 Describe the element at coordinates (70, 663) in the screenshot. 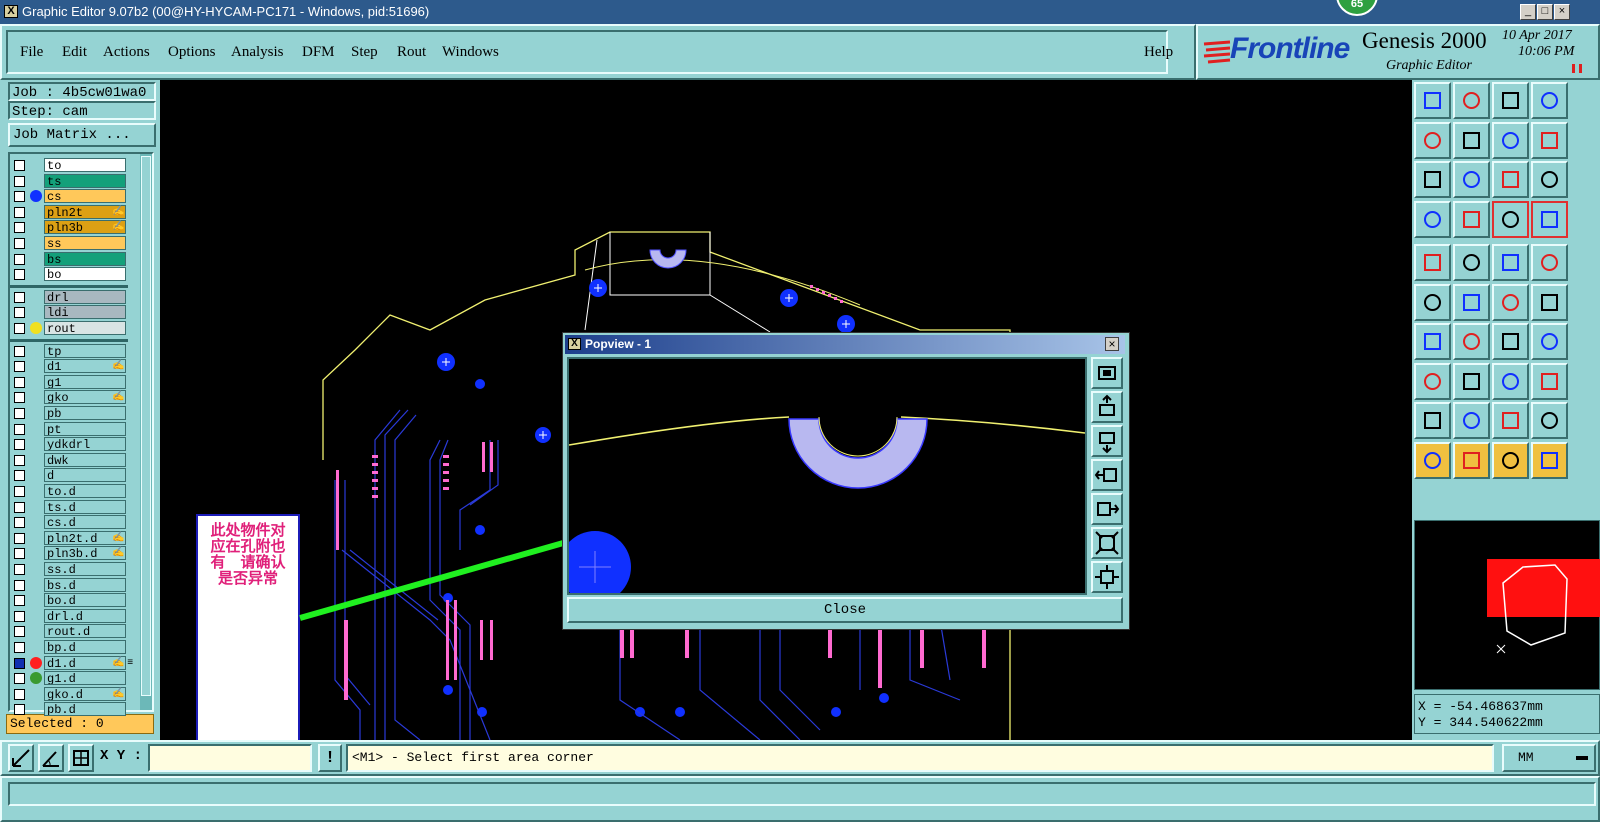

I see `layer-row-d1.d: d1.d ✍ ≡` at that location.